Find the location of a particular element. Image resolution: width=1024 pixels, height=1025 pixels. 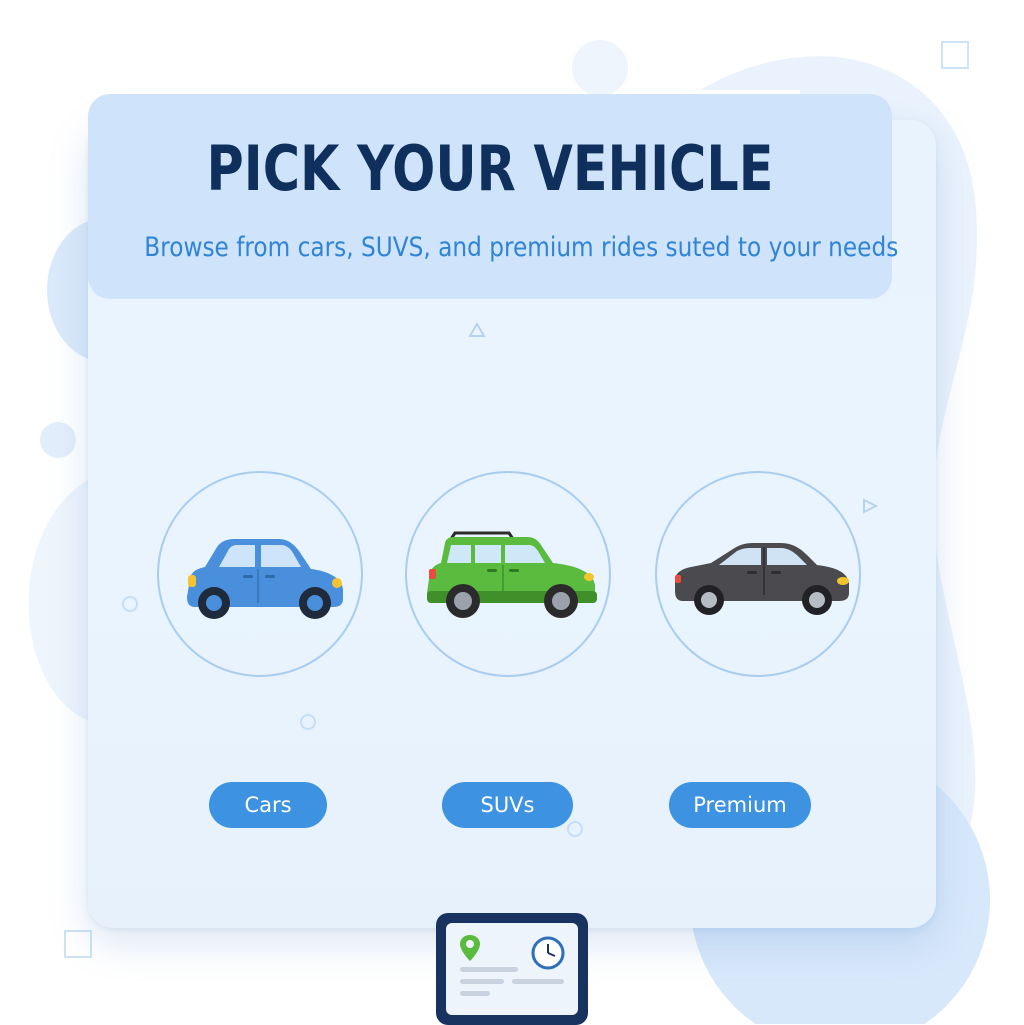

vehicle-option-suvs is located at coordinates (508, 574).